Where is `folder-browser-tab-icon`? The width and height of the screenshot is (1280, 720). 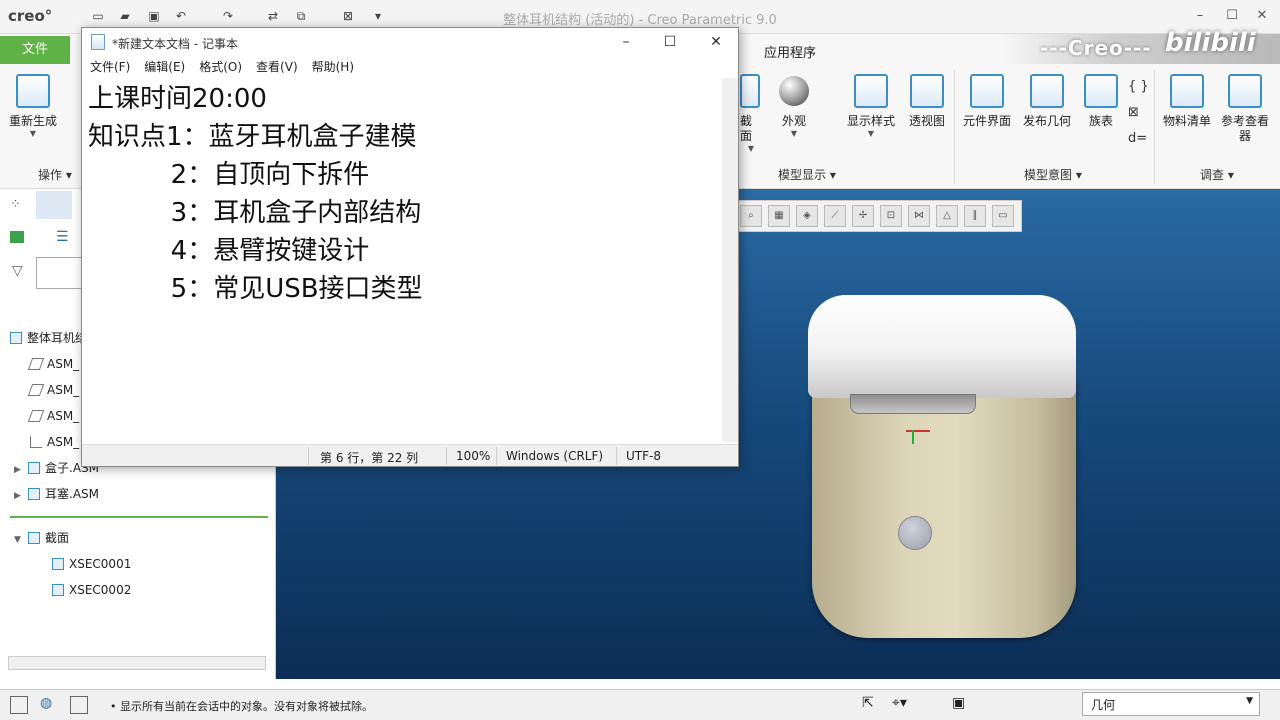 folder-browser-tab-icon is located at coordinates (54, 205).